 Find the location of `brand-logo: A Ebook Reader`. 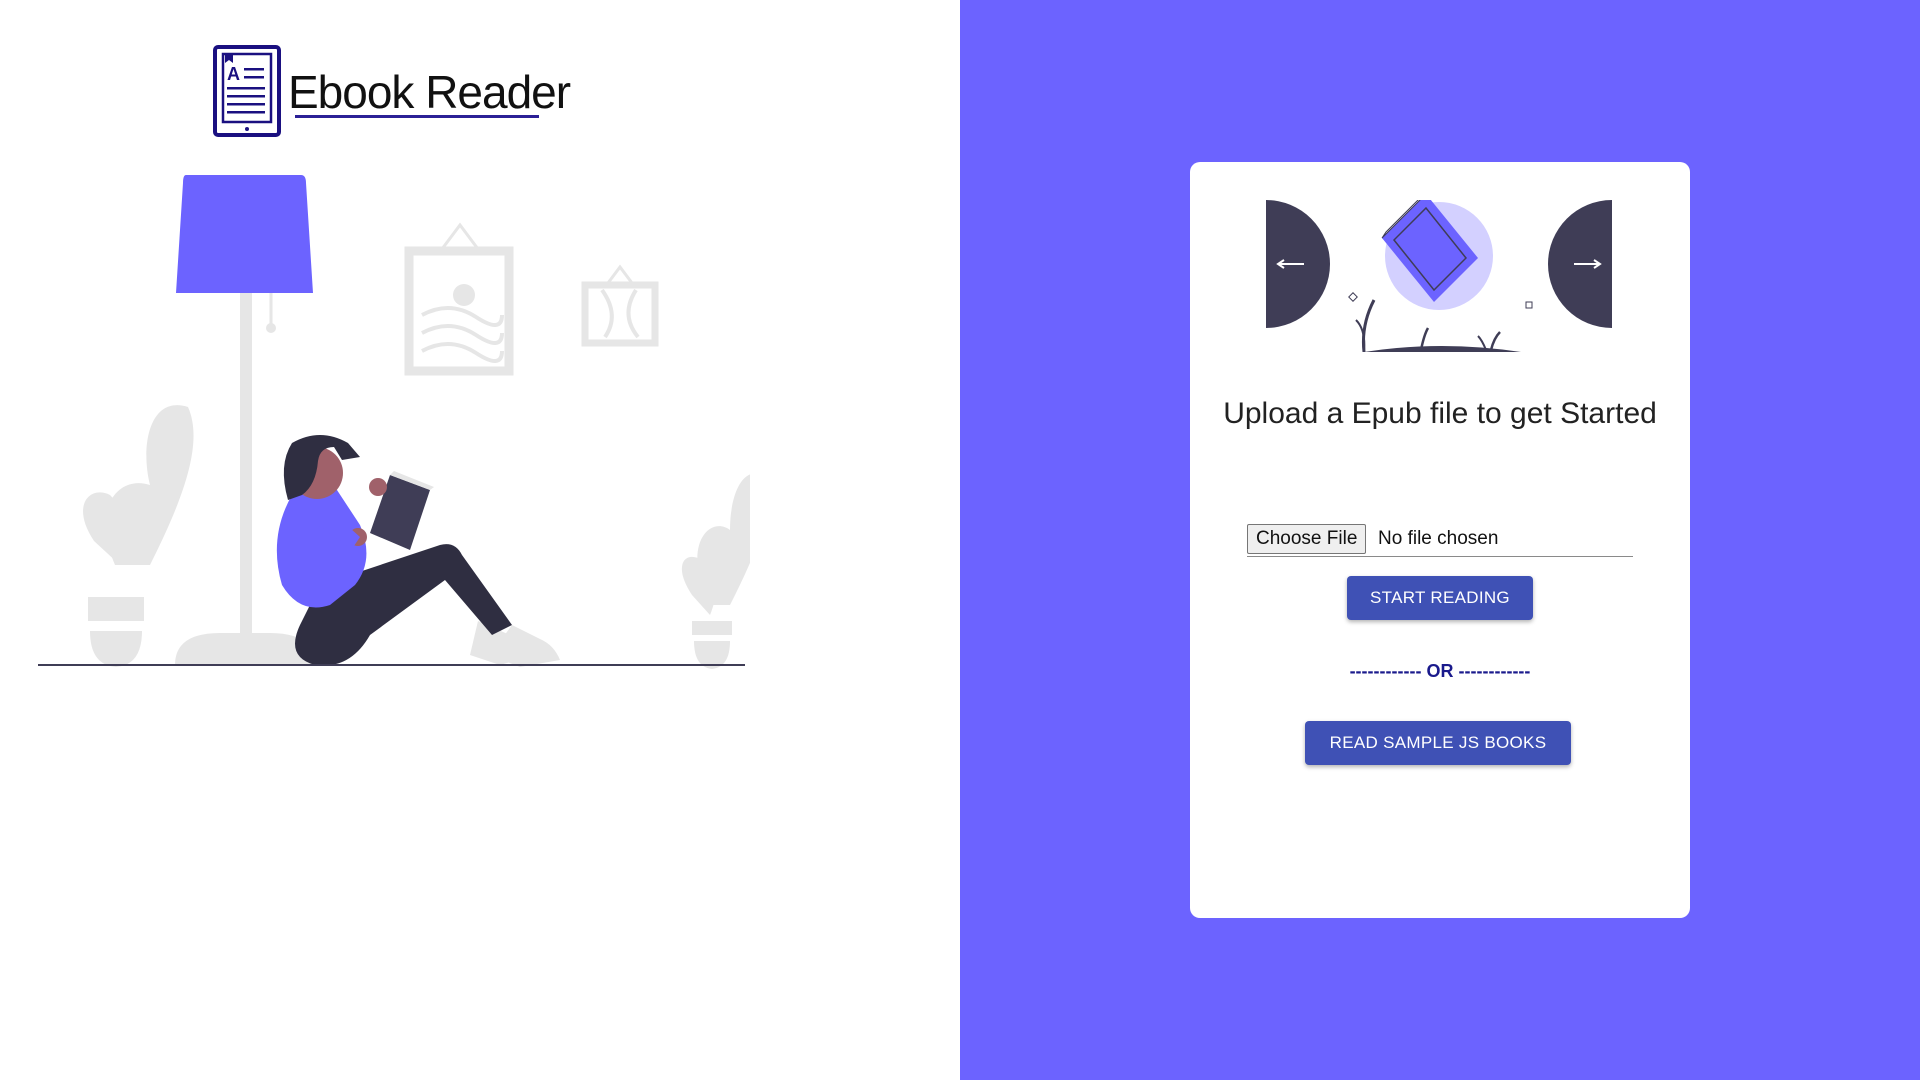

brand-logo: A Ebook Reader is located at coordinates (392, 92).